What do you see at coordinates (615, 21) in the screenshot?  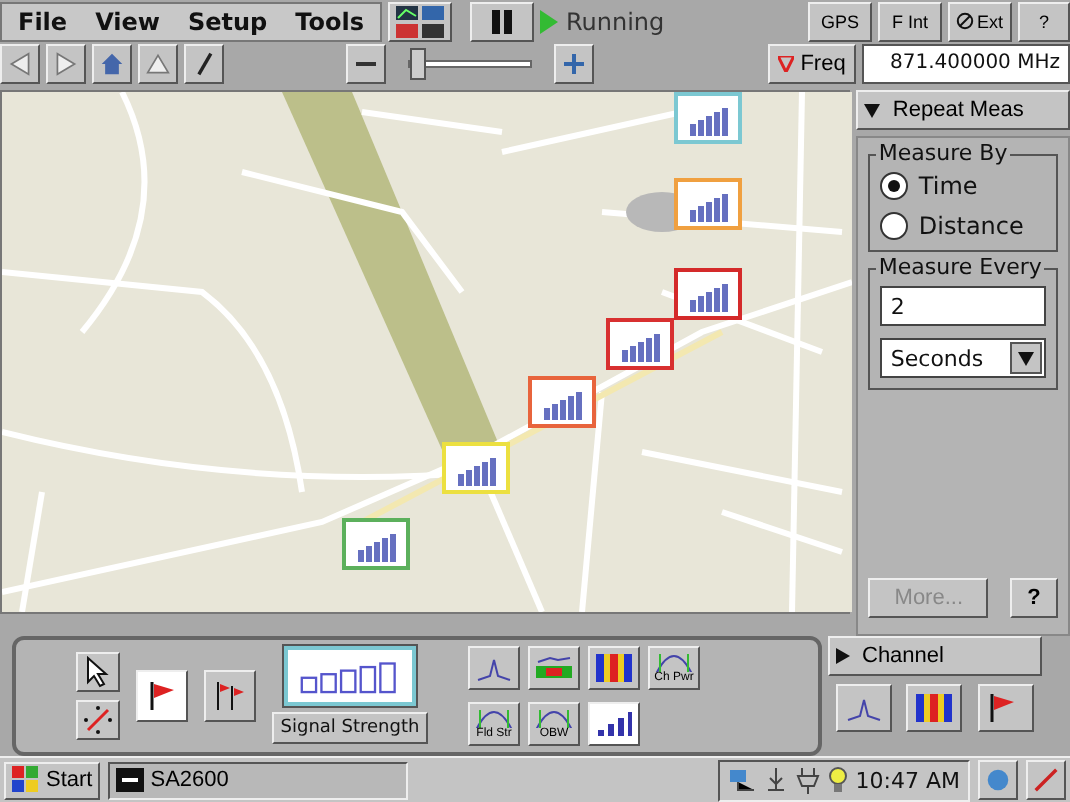 I see `run-status: Running` at bounding box center [615, 21].